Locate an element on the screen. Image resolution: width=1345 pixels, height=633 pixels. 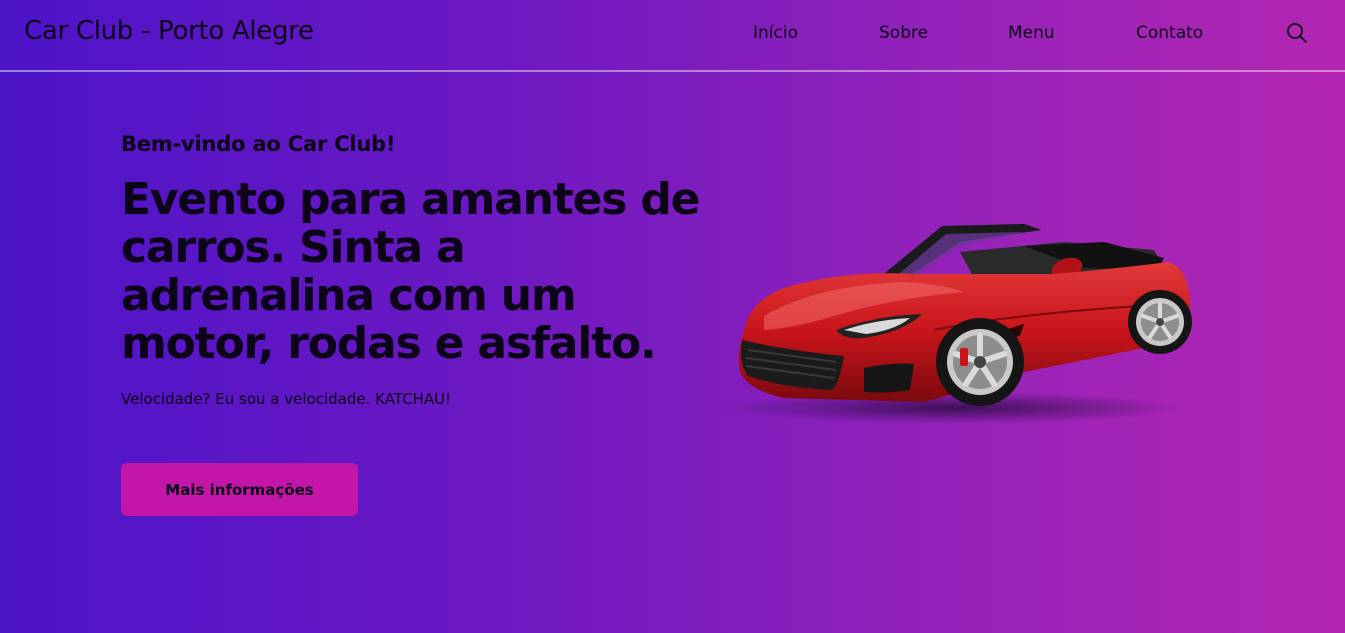
search-icon is located at coordinates (1297, 33).